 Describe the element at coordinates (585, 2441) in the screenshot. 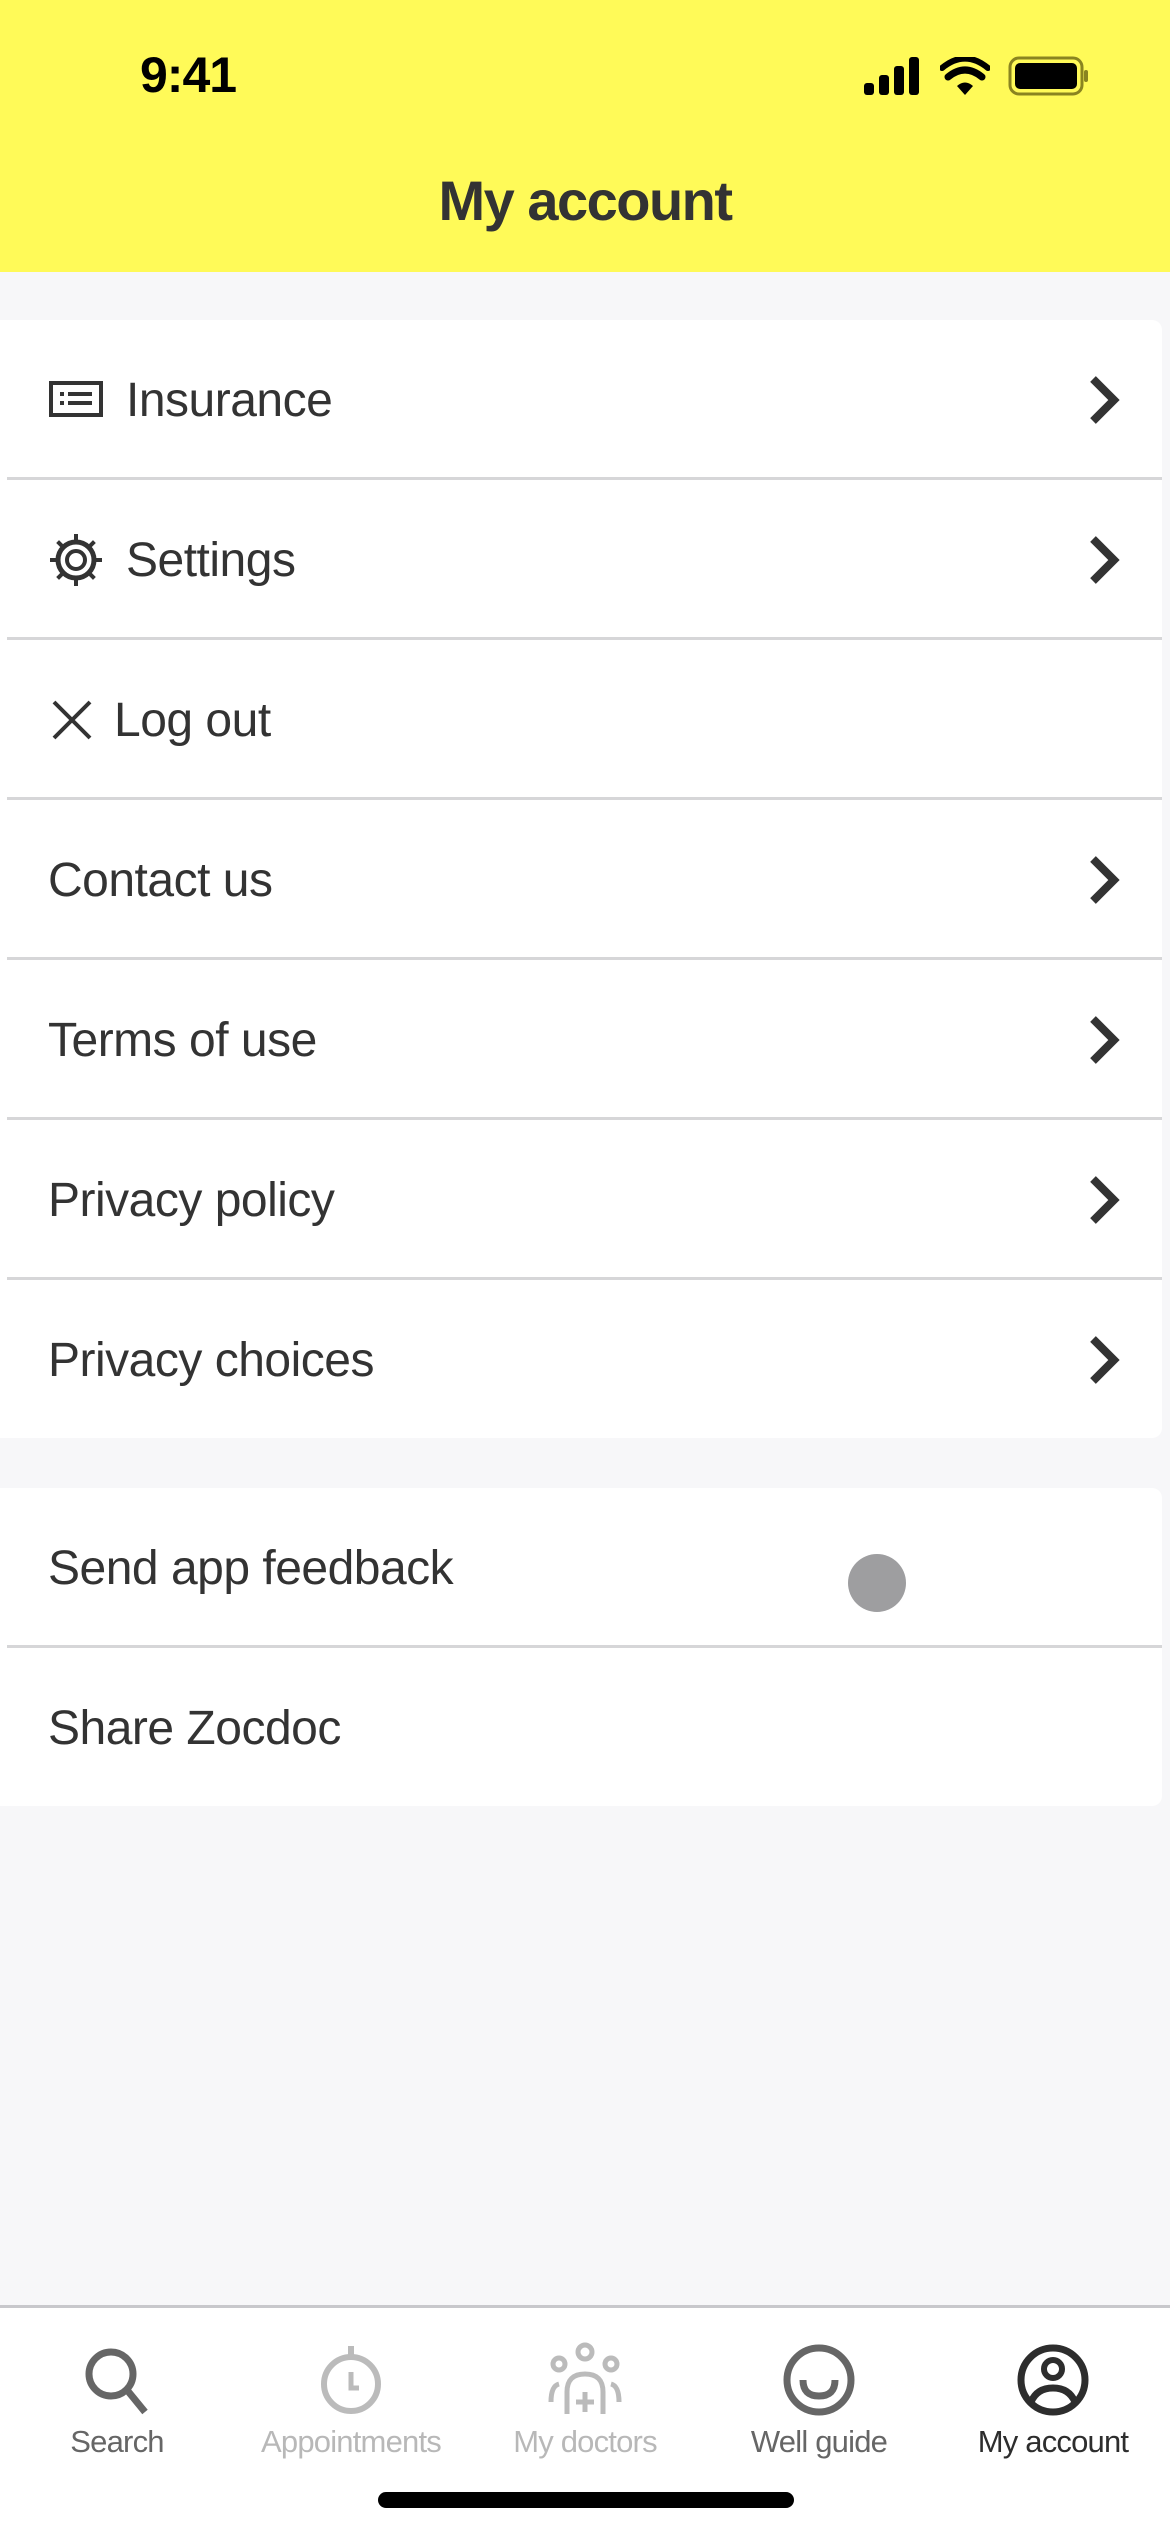

I see `tab-label: My doctors` at that location.